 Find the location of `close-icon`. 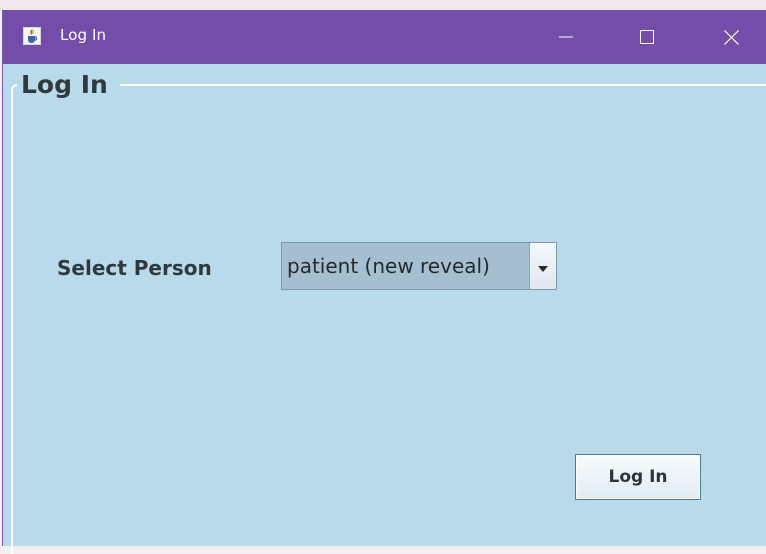

close-icon is located at coordinates (731, 37).